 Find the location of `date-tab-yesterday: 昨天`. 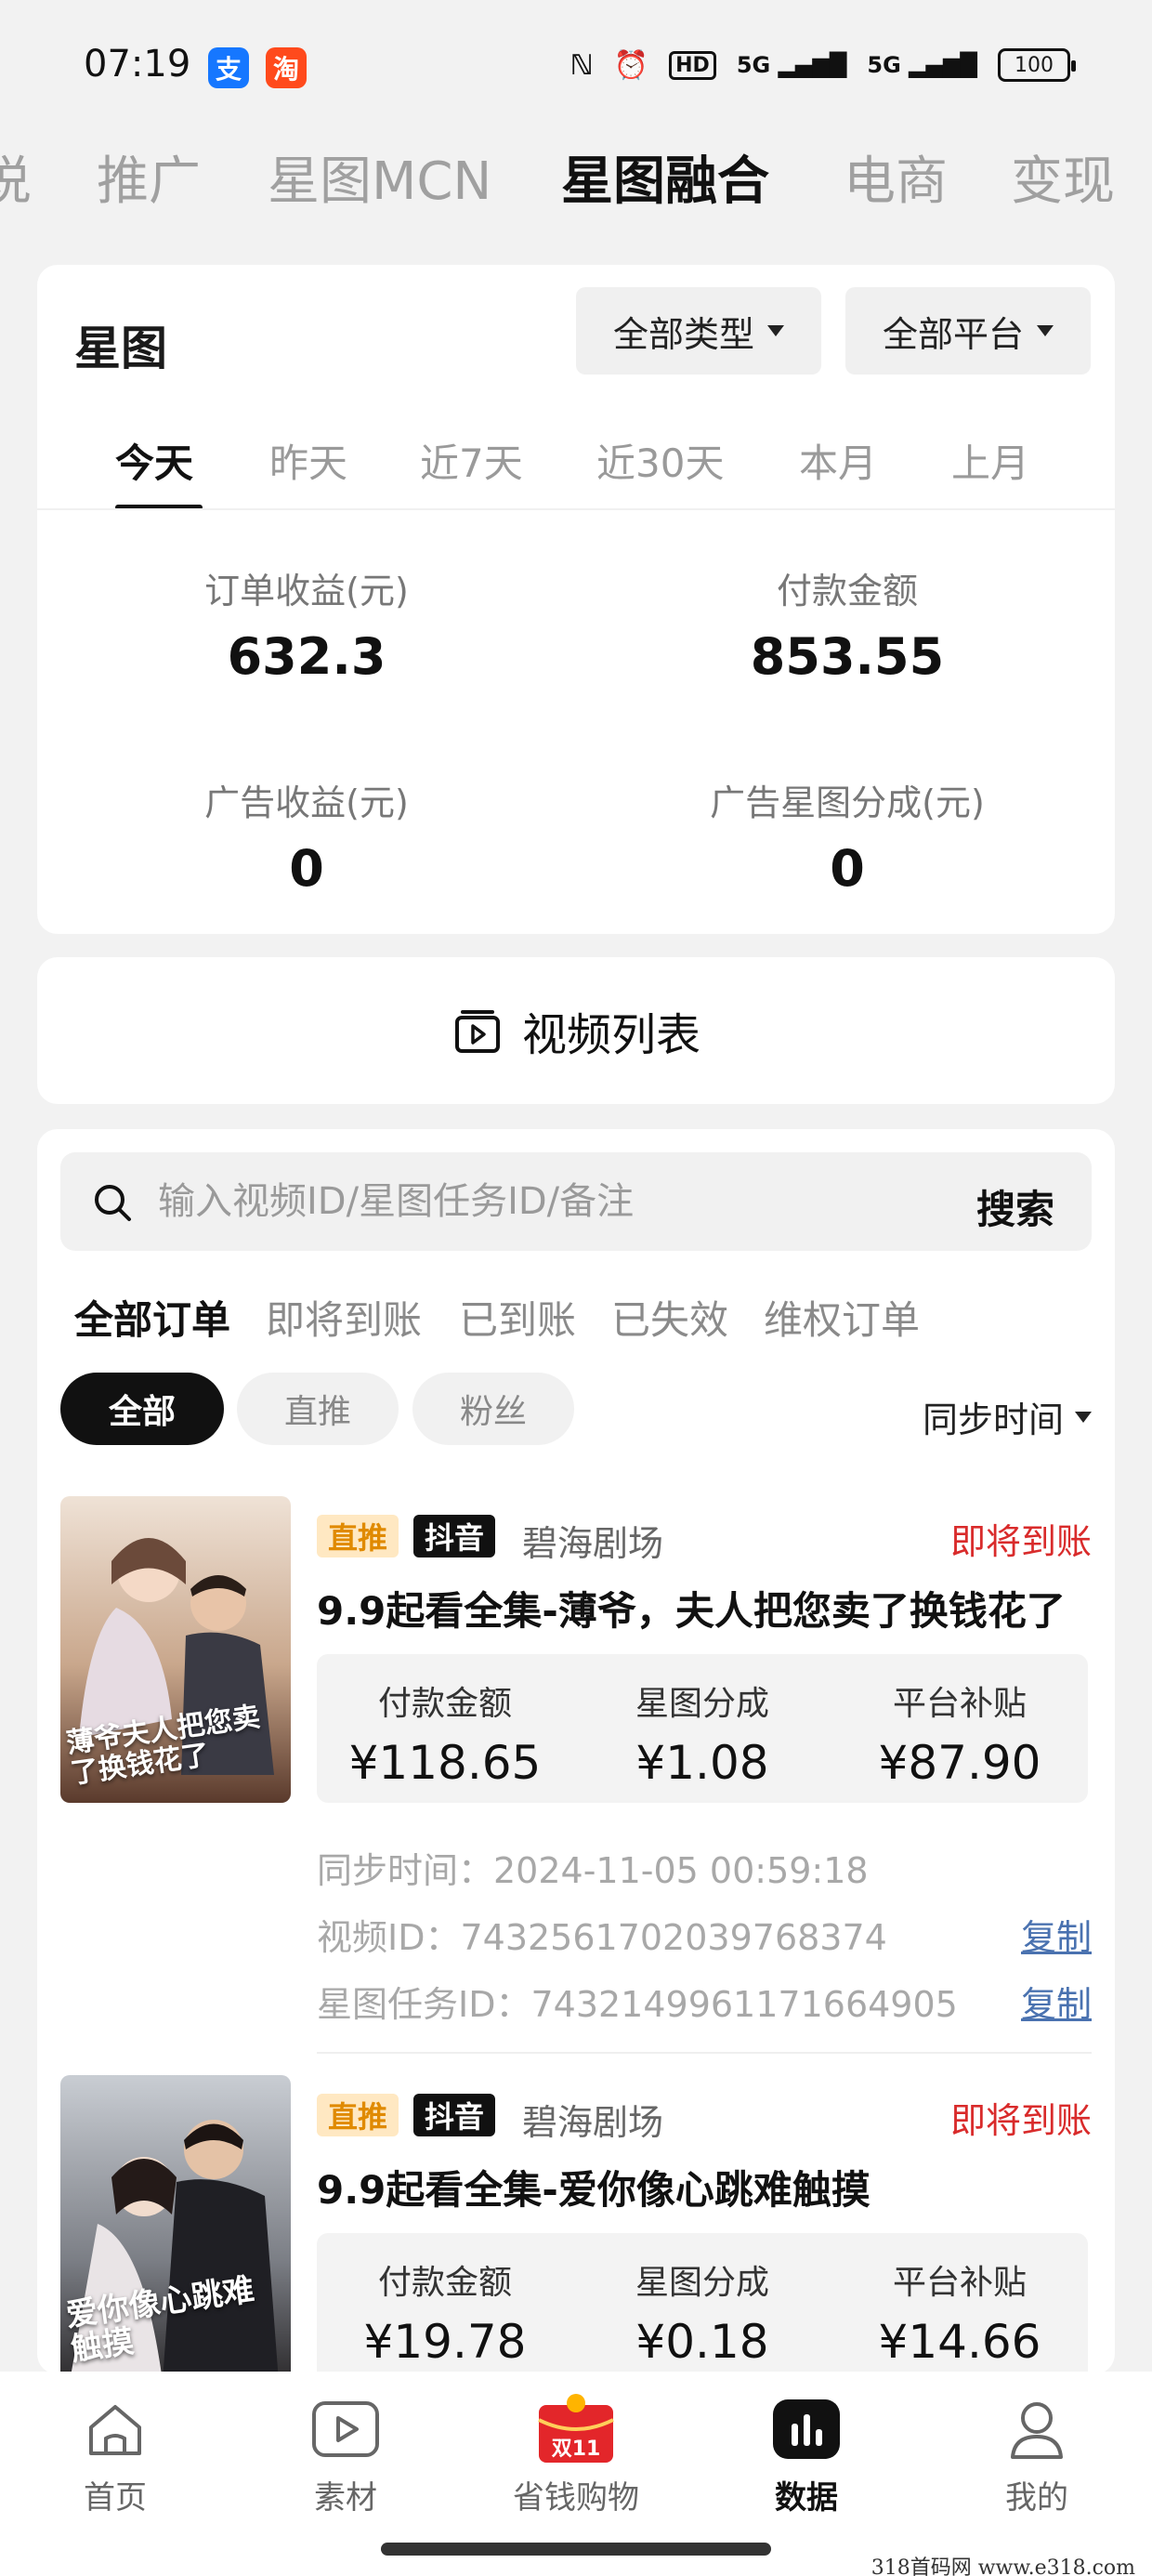

date-tab-yesterday: 昨天 is located at coordinates (308, 460).